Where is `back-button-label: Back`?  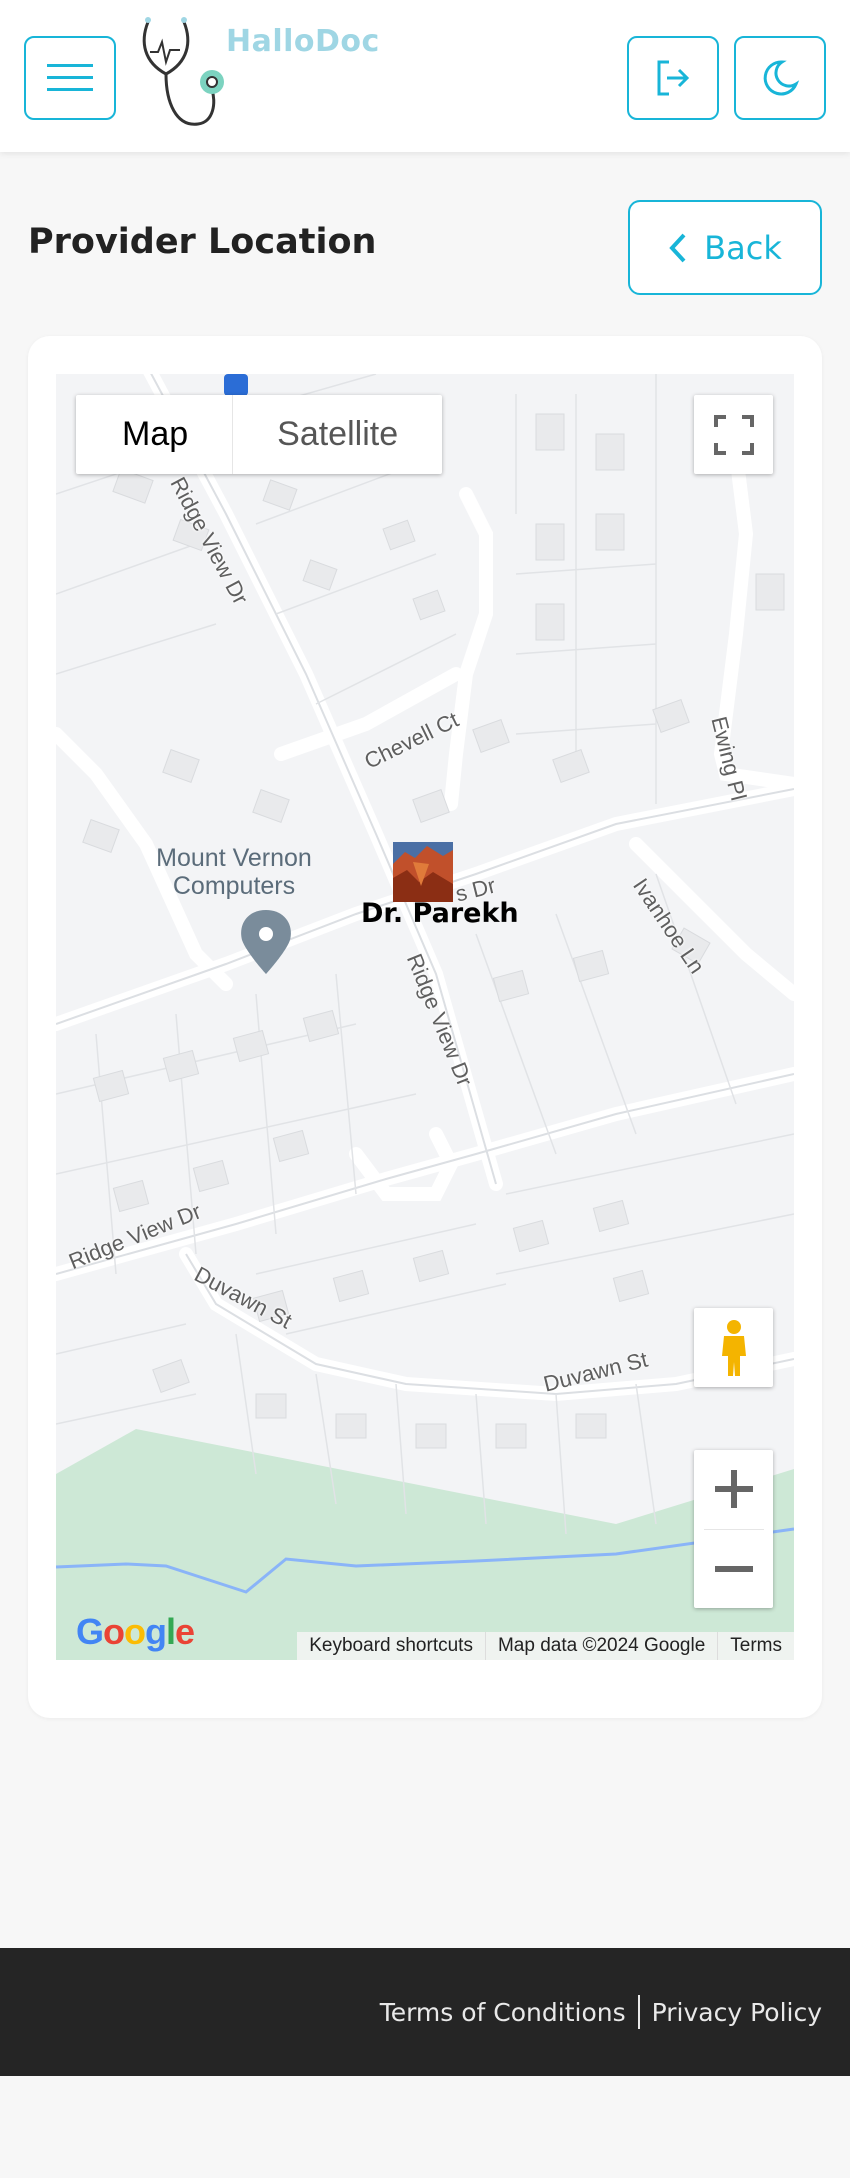 back-button-label: Back is located at coordinates (743, 247).